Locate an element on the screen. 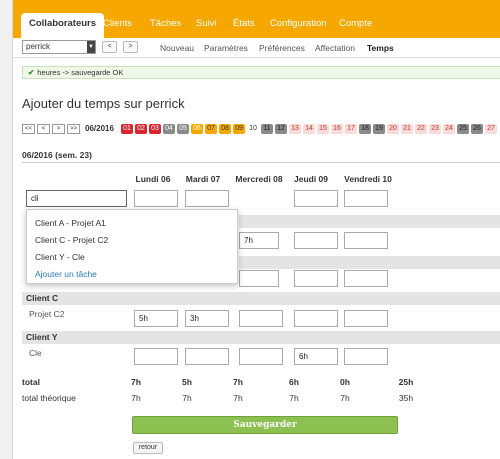  tab-compte: Compte is located at coordinates (355, 23).